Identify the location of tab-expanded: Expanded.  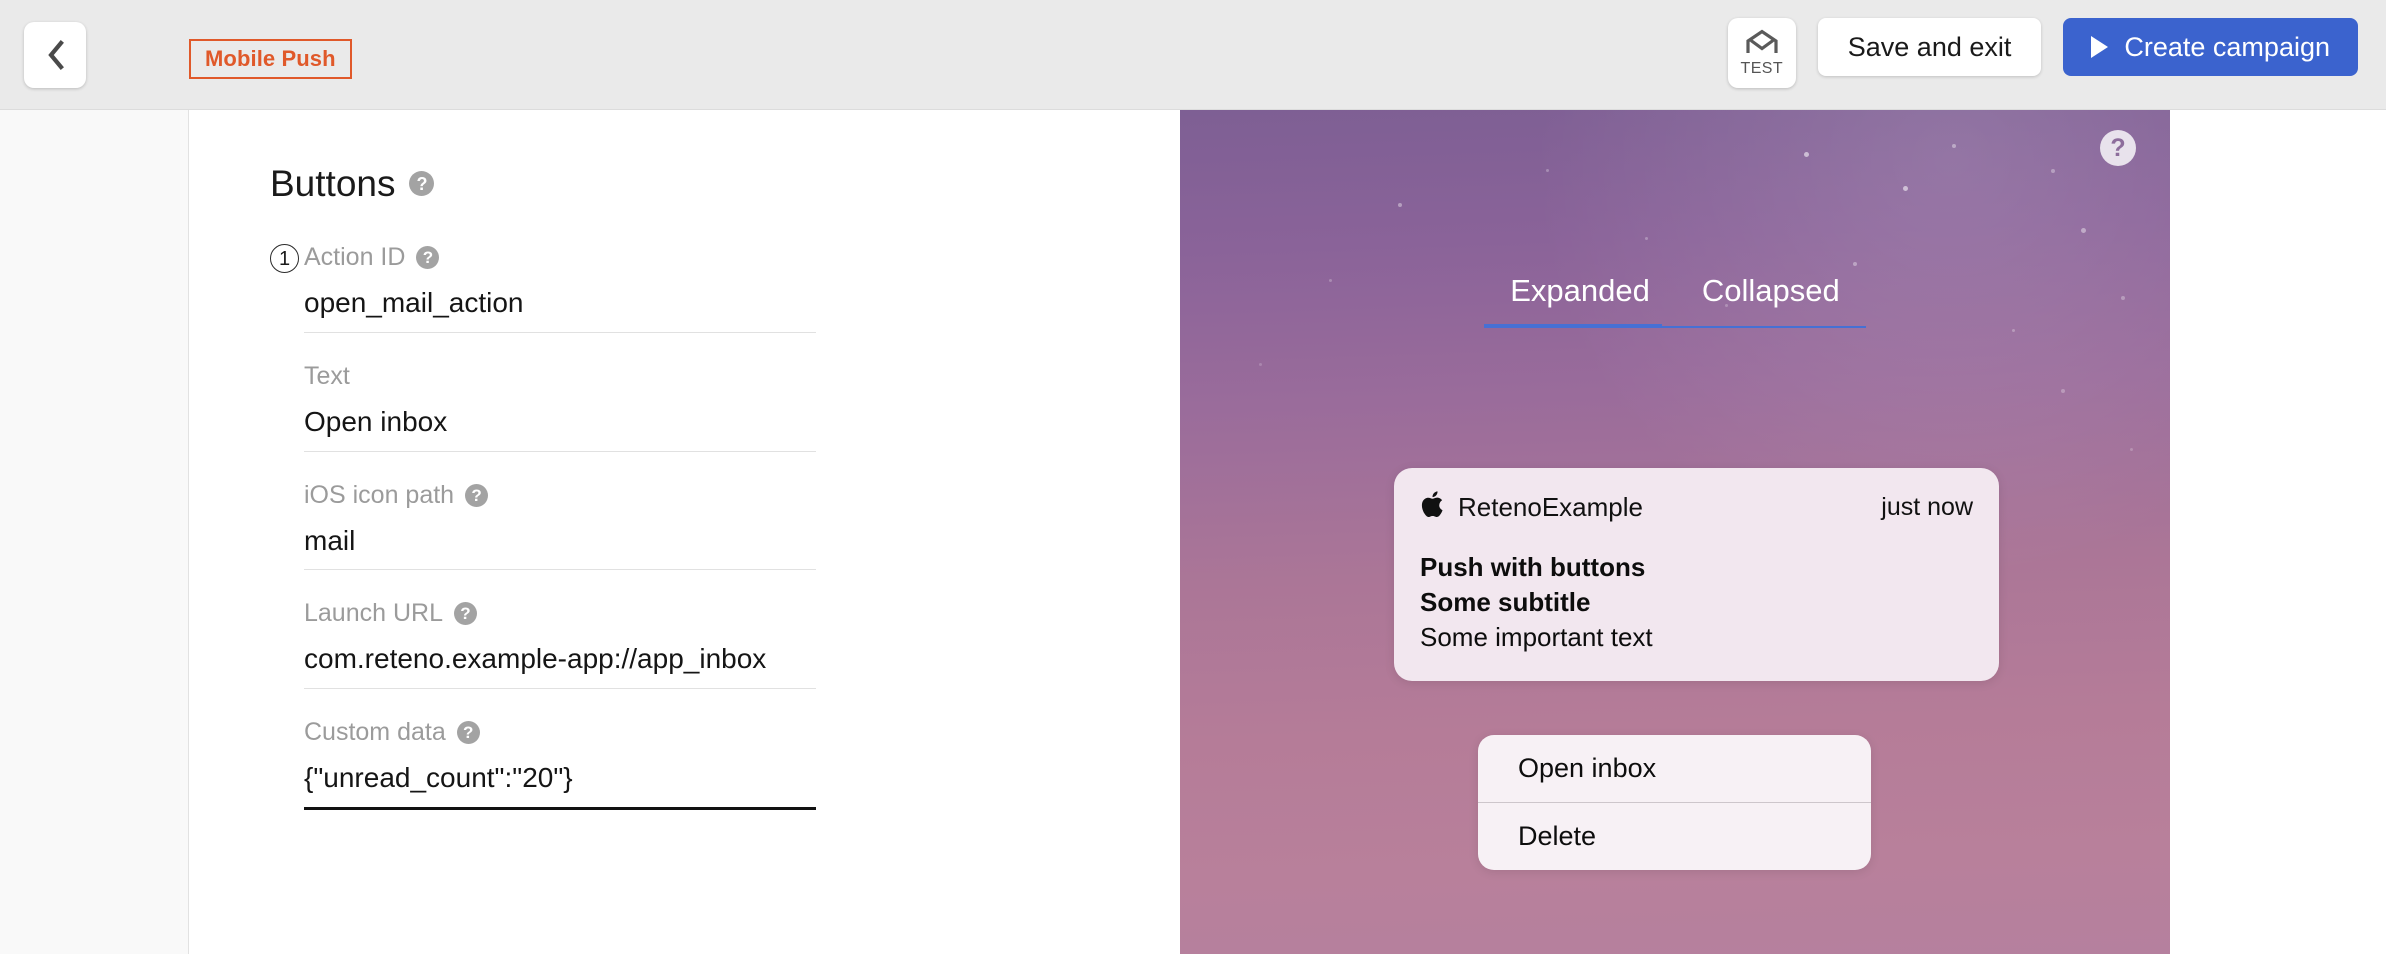
(1580, 301).